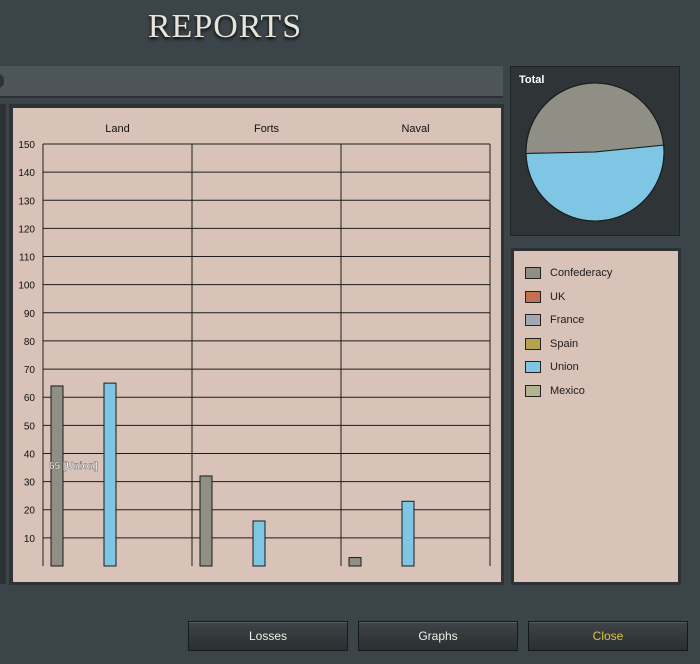 This screenshot has width=700, height=664. What do you see at coordinates (564, 367) in the screenshot?
I see `legend-label: Union` at bounding box center [564, 367].